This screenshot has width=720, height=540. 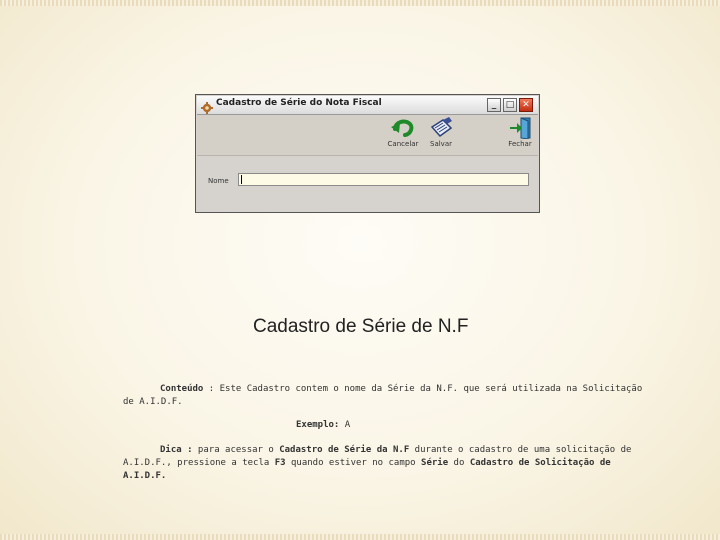 I want to click on form-area: Nome, so click(x=367, y=183).